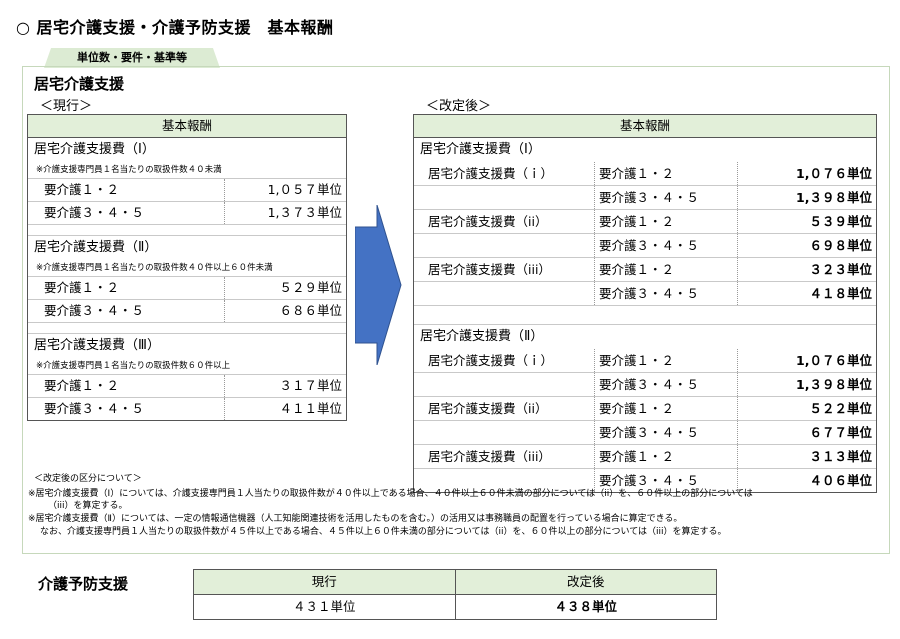 The height and width of the screenshot is (639, 900). Describe the element at coordinates (187, 126) in the screenshot. I see `current-table-header: 基本報酬` at that location.